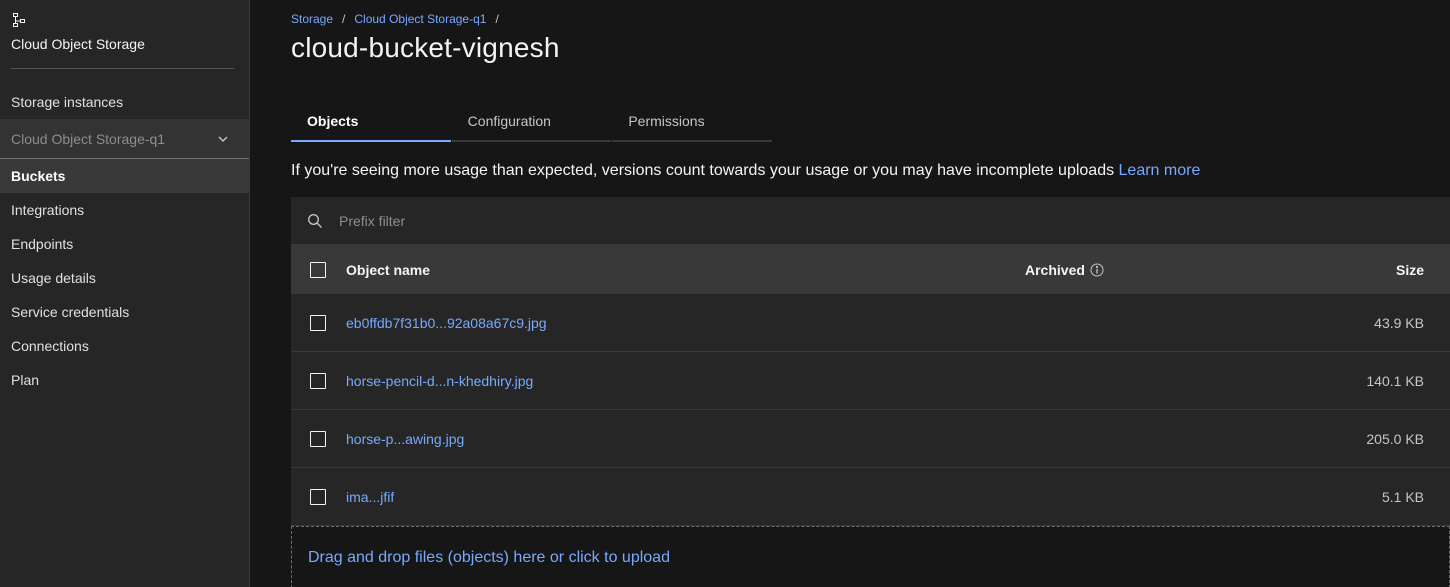 This screenshot has width=1450, height=587. Describe the element at coordinates (1175, 270) in the screenshot. I see `column-header-archived: Archived` at that location.